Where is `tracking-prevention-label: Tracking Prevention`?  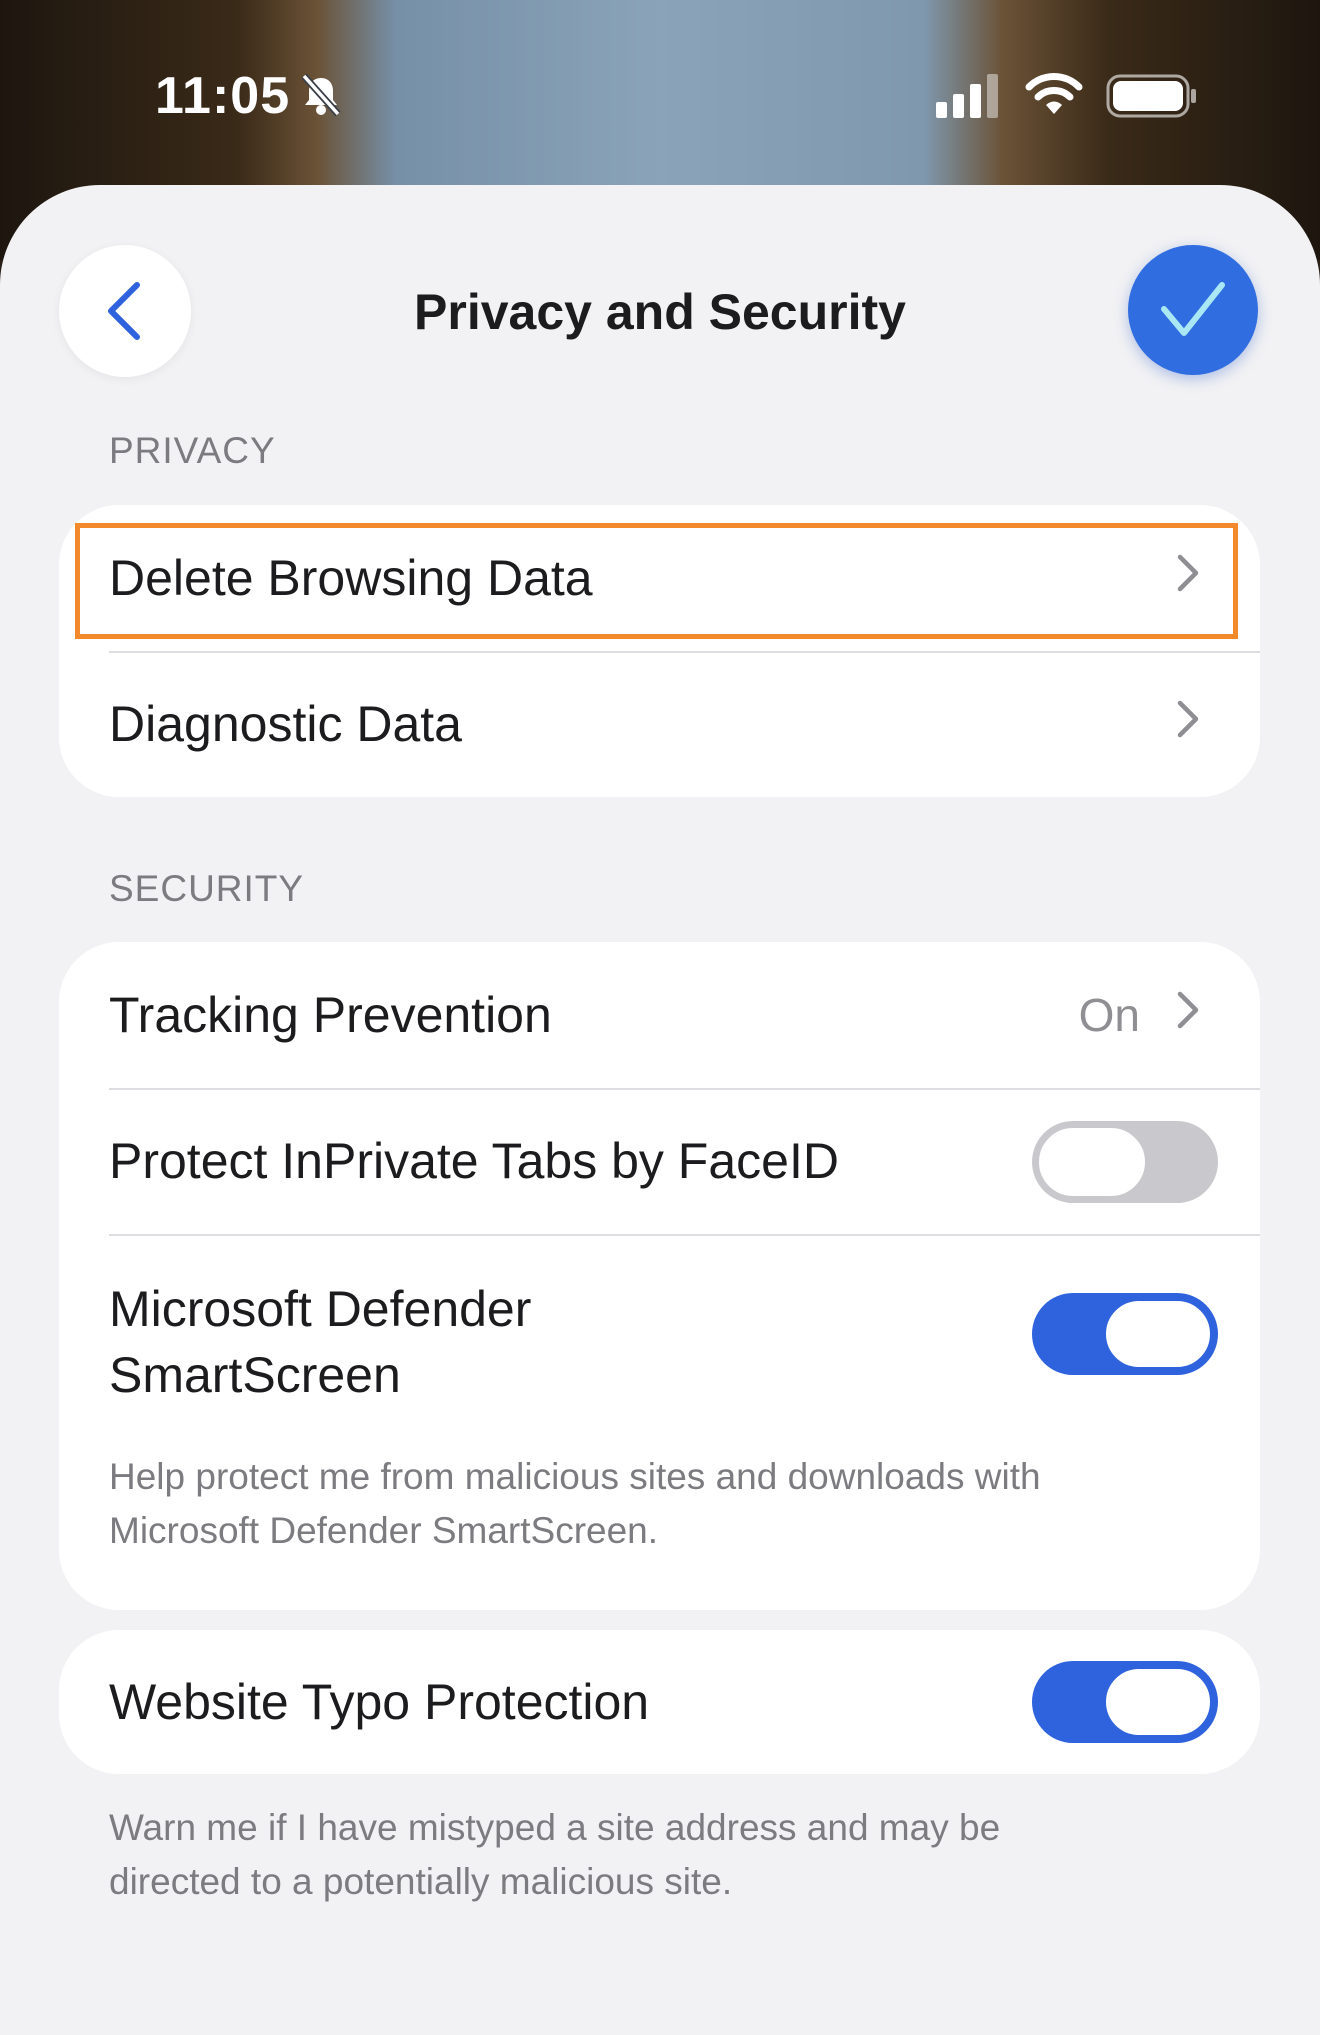
tracking-prevention-label: Tracking Prevention is located at coordinates (330, 1015).